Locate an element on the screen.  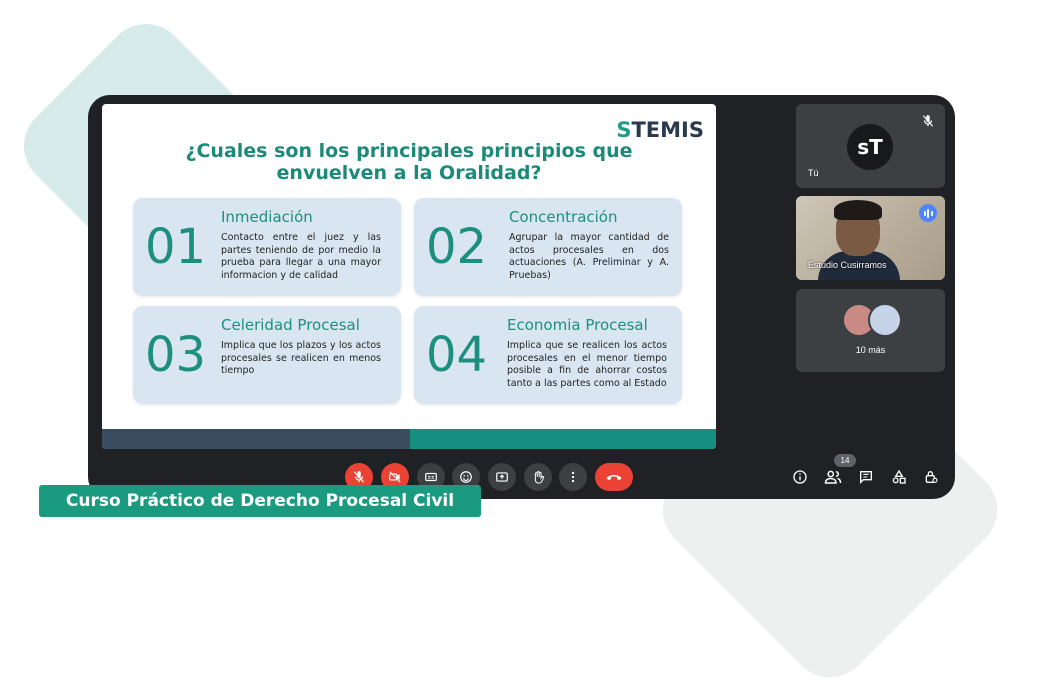
course-title-banner: Curso Práctico de Derecho Procesal Civil is located at coordinates (260, 501).